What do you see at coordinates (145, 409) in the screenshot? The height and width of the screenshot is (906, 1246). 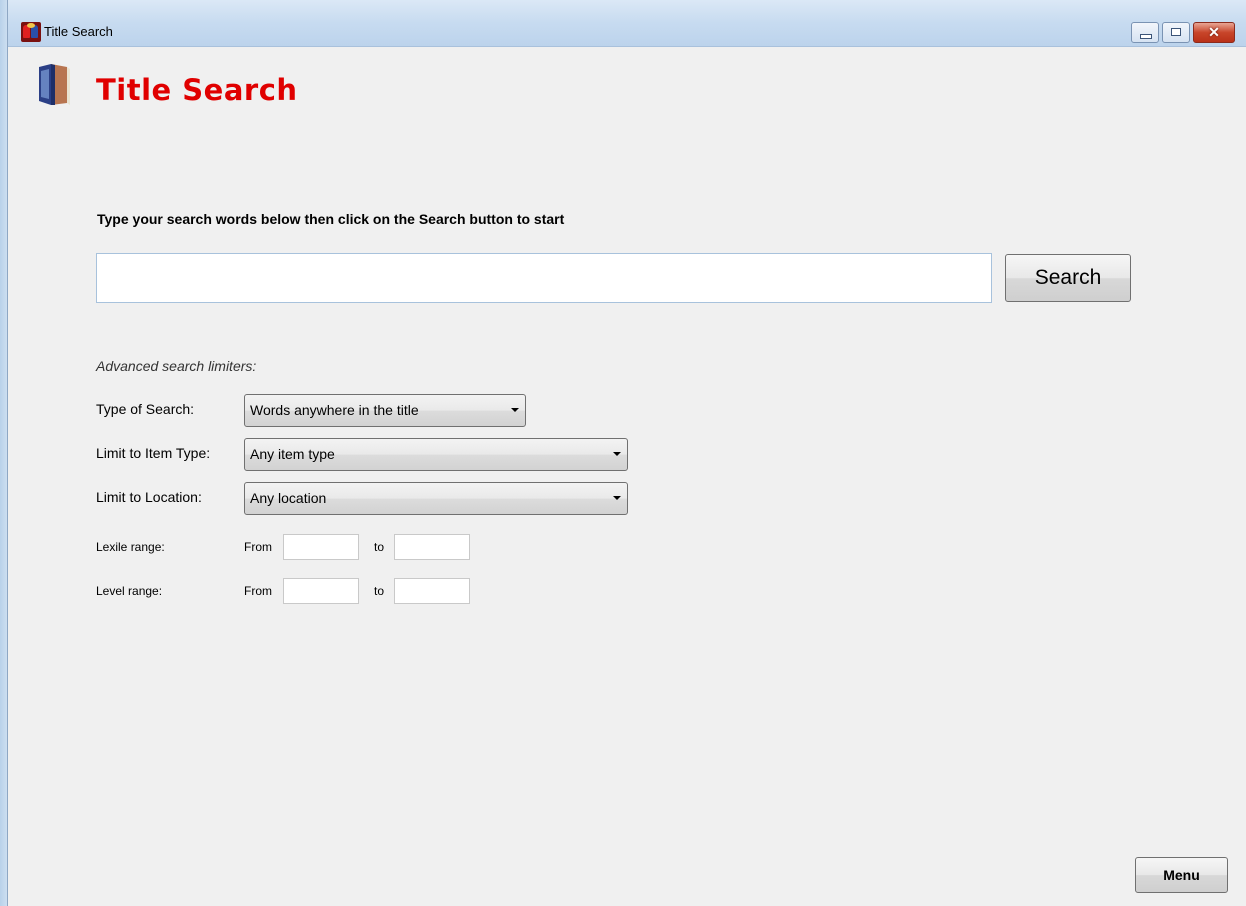 I see `type-of-search-label: Type of Search:` at bounding box center [145, 409].